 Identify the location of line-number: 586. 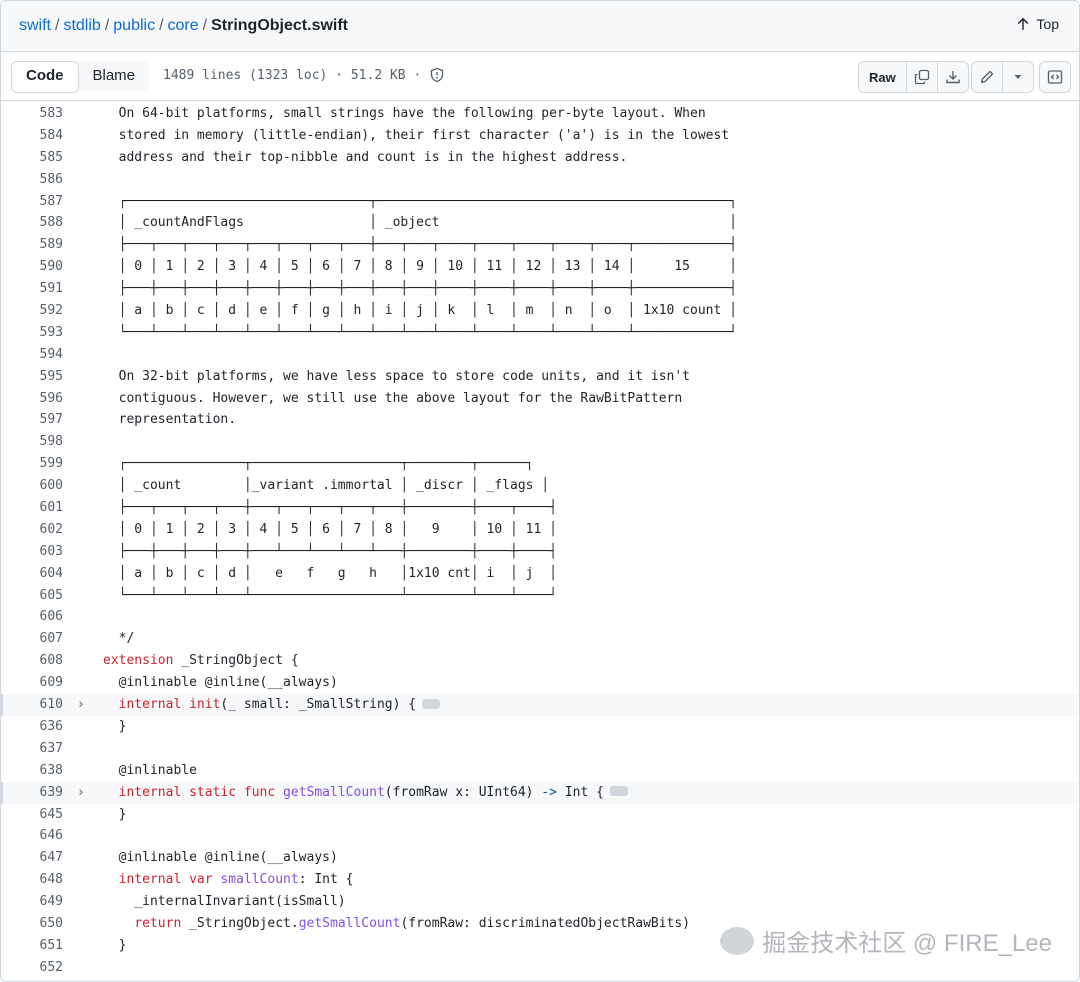
(32, 180).